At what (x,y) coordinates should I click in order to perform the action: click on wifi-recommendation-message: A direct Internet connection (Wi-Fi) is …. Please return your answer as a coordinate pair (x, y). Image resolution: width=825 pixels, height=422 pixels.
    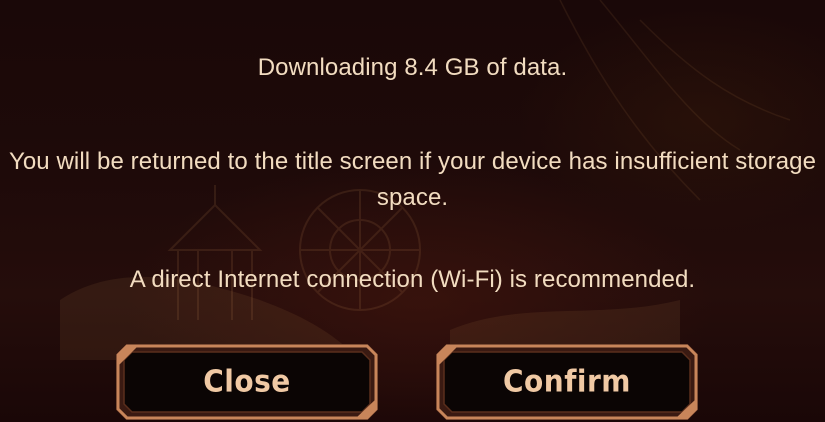
    Looking at the image, I should click on (412, 279).